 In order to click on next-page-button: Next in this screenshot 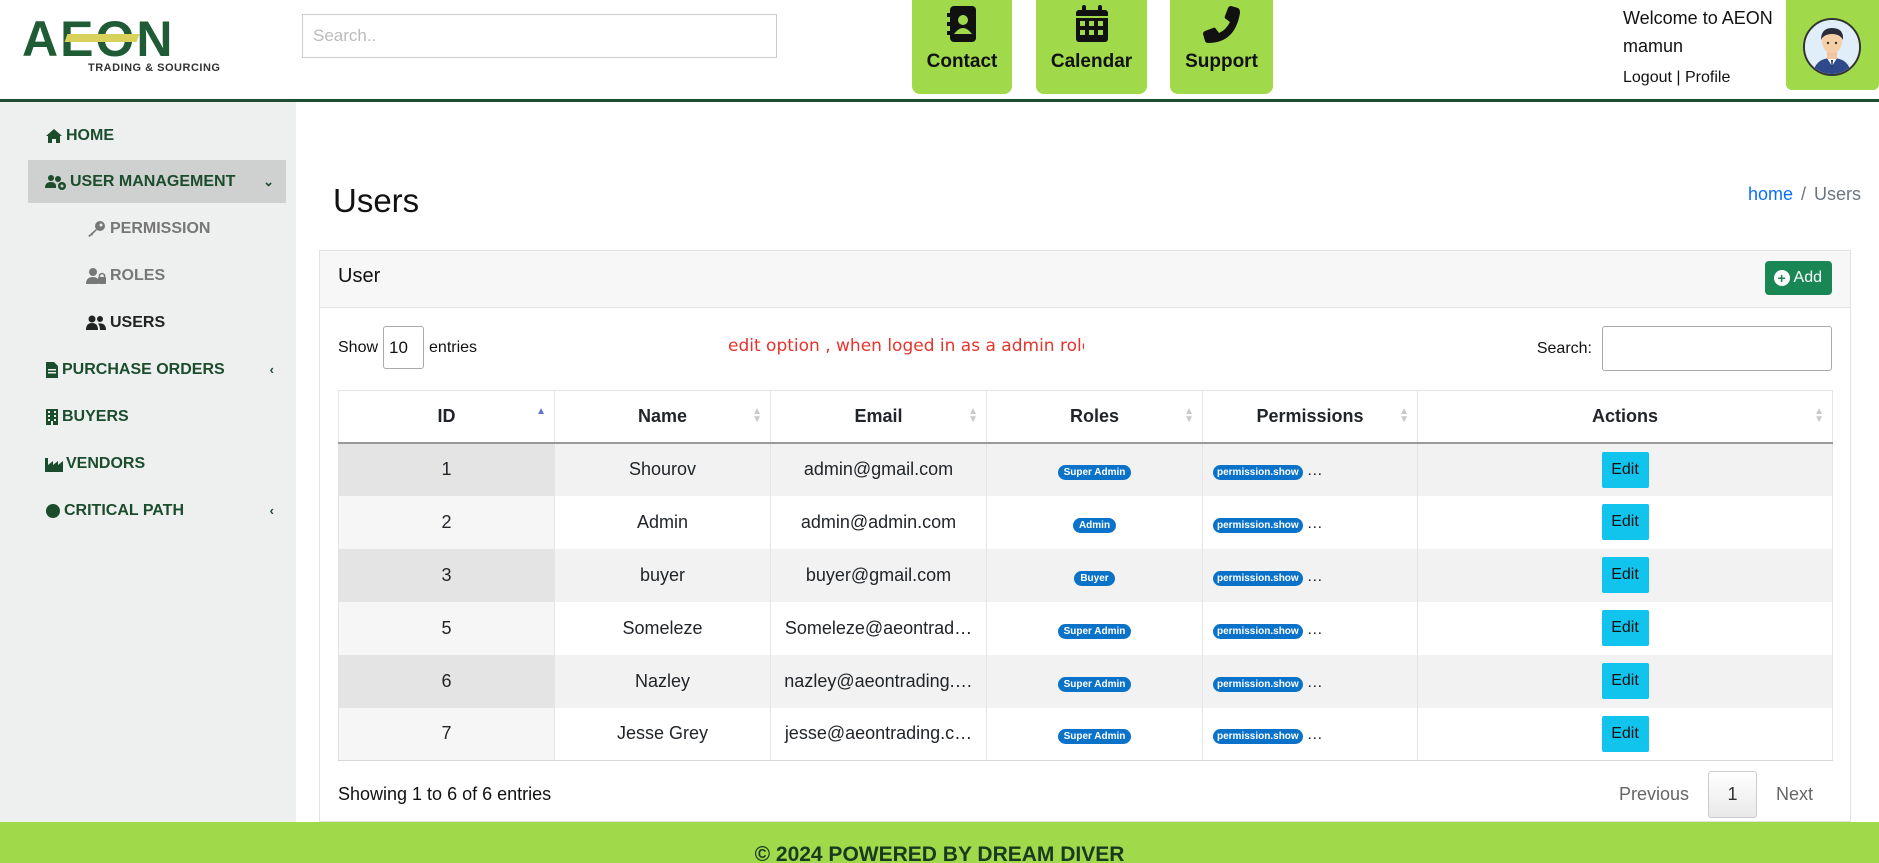, I will do `click(1794, 794)`.